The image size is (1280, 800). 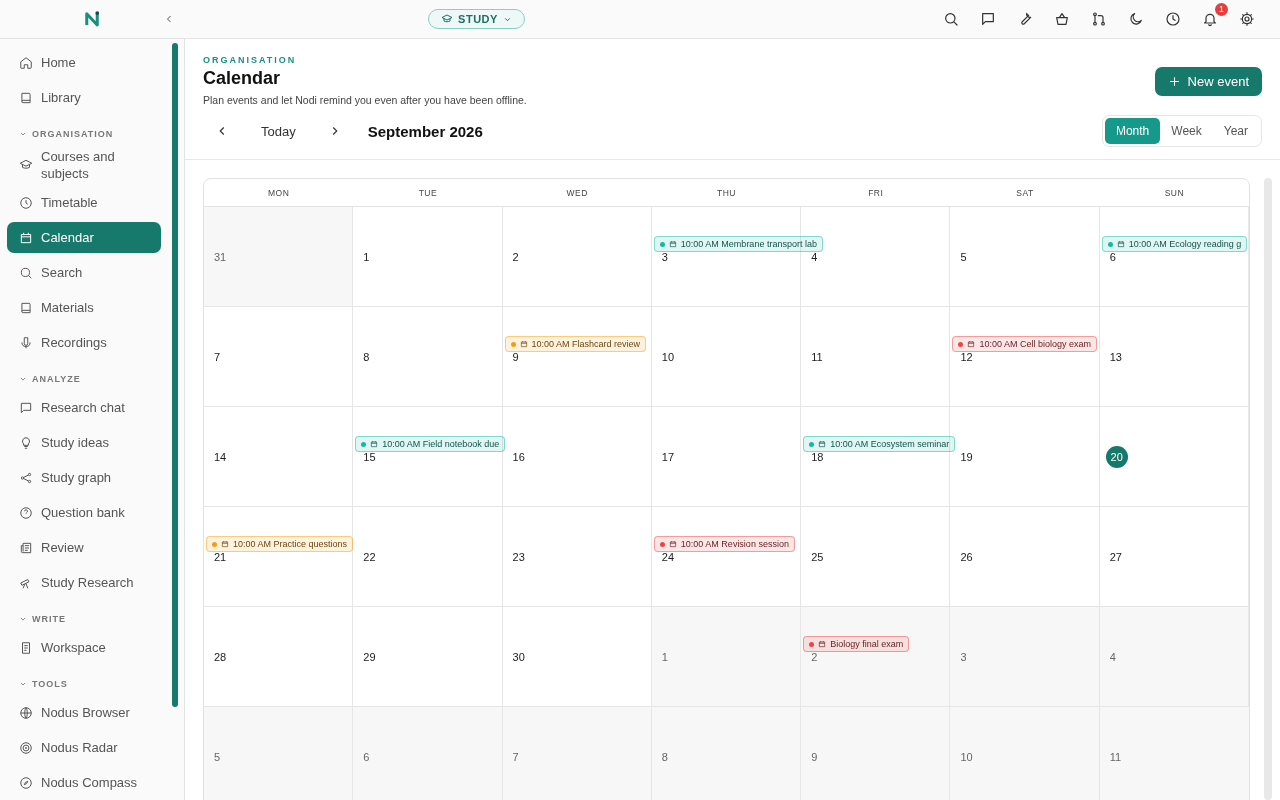 What do you see at coordinates (726, 656) in the screenshot?
I see `day-cell: 1` at bounding box center [726, 656].